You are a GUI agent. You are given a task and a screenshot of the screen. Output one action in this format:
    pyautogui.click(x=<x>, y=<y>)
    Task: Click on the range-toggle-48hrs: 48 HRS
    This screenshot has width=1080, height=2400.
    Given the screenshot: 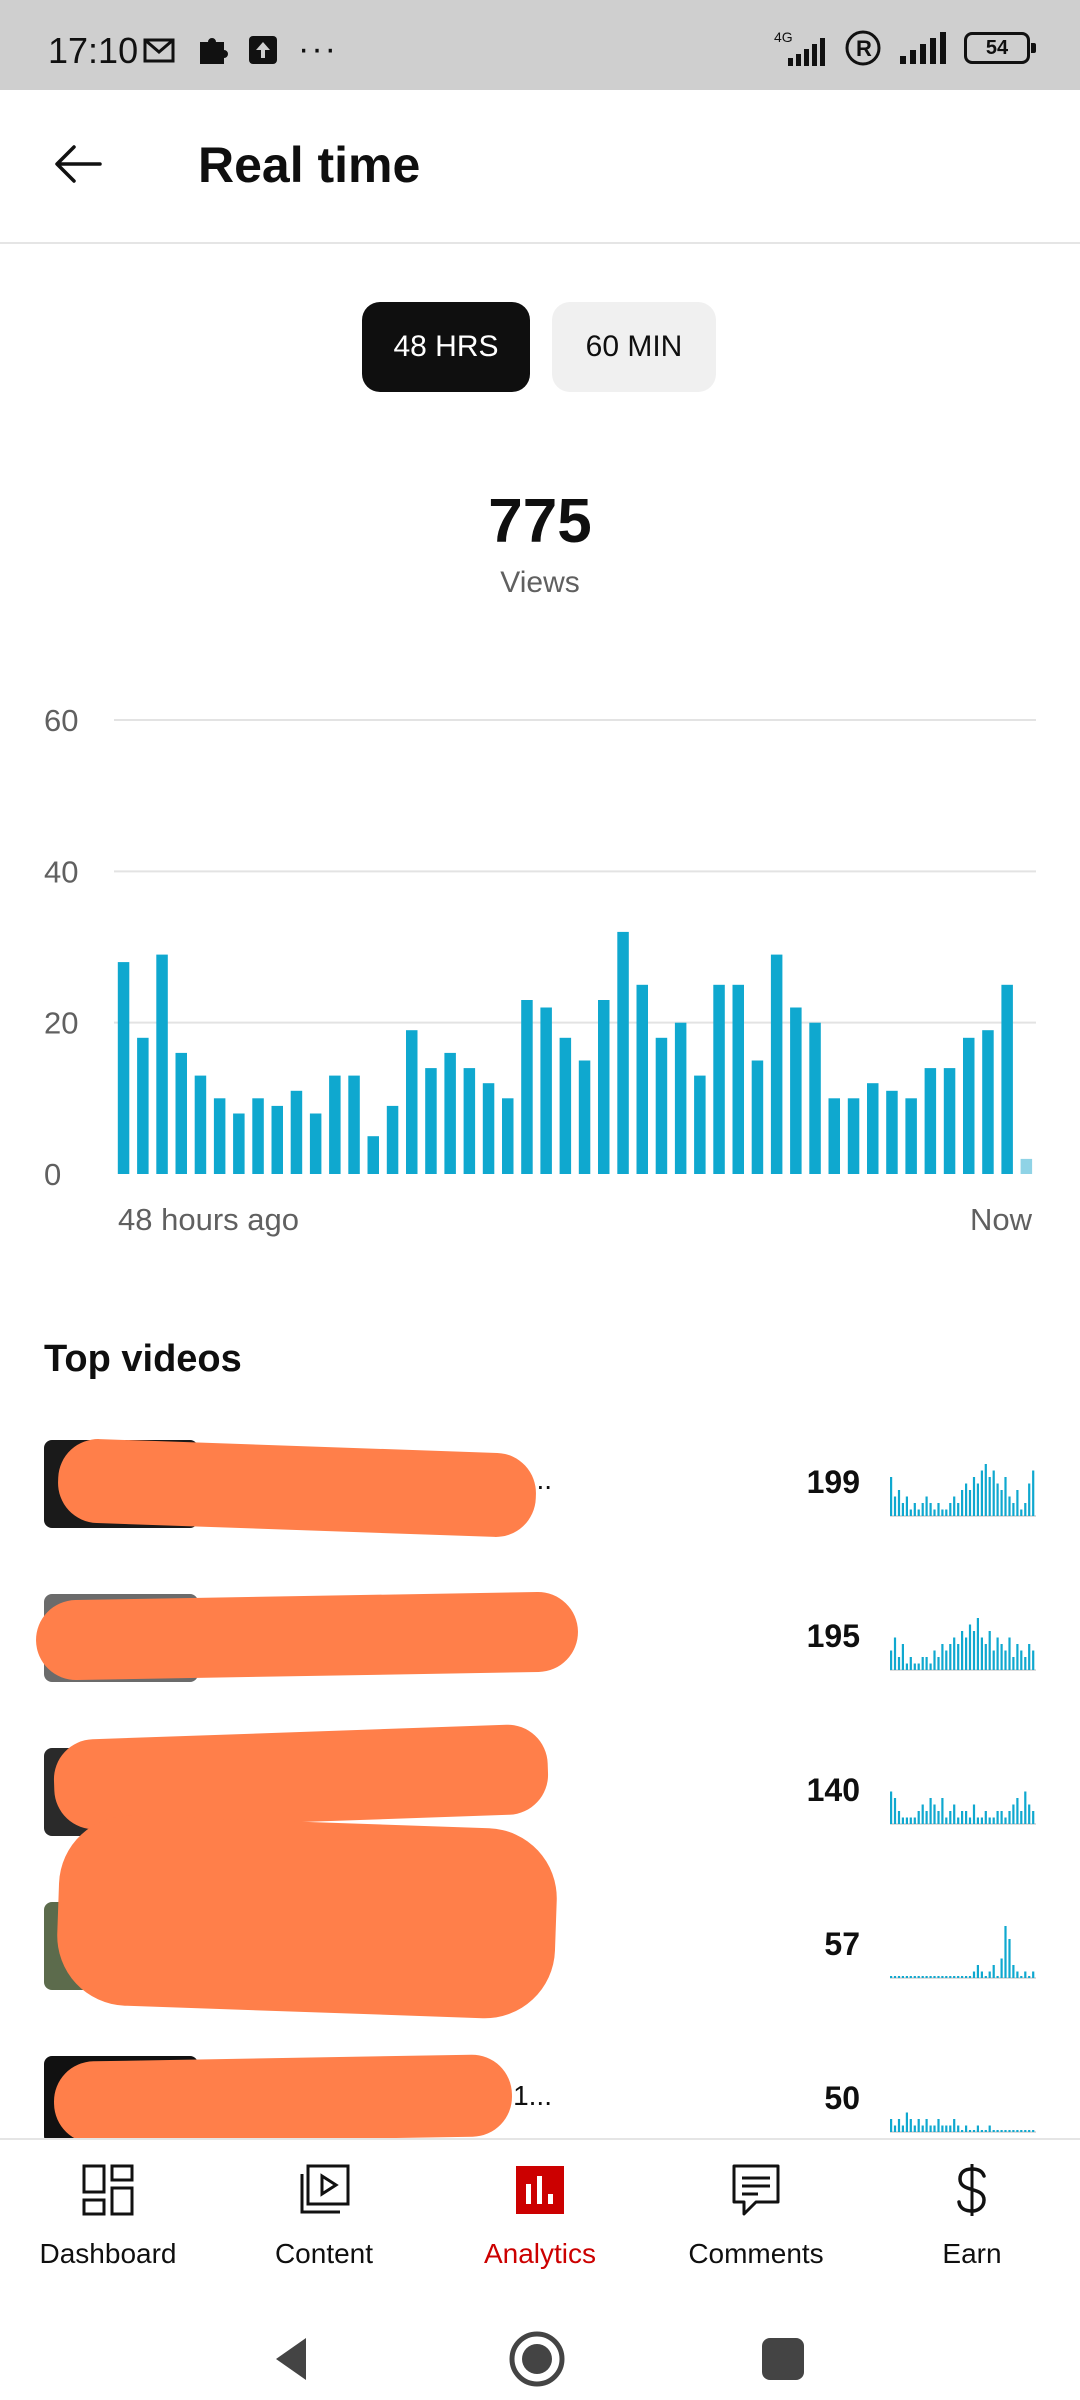 What is the action you would take?
    pyautogui.click(x=446, y=347)
    